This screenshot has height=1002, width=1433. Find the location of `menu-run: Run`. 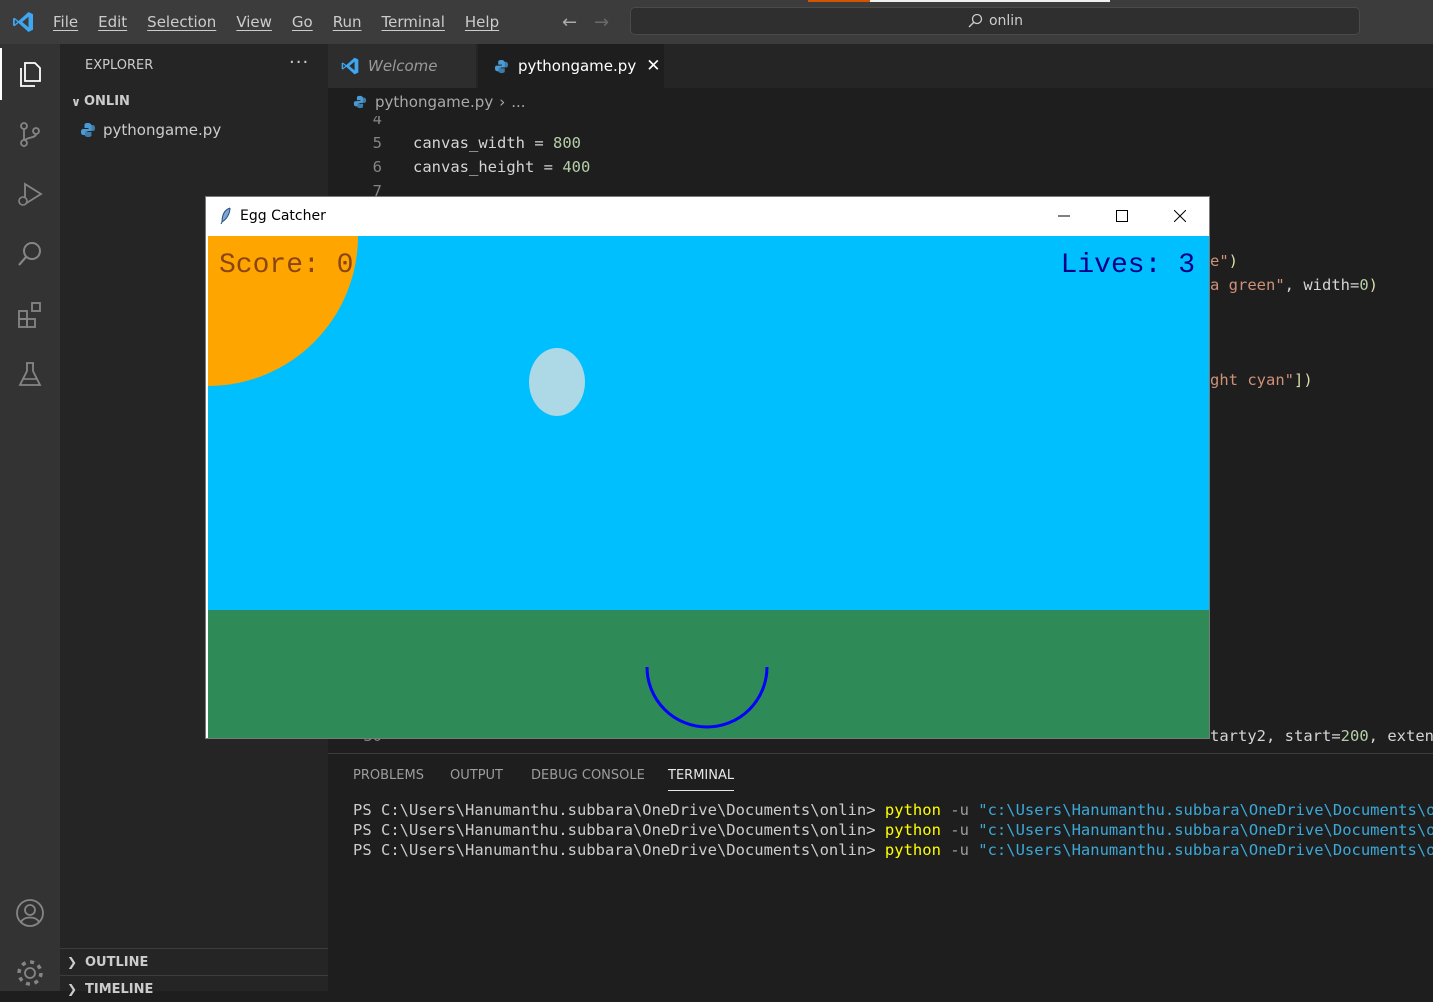

menu-run: Run is located at coordinates (347, 22).